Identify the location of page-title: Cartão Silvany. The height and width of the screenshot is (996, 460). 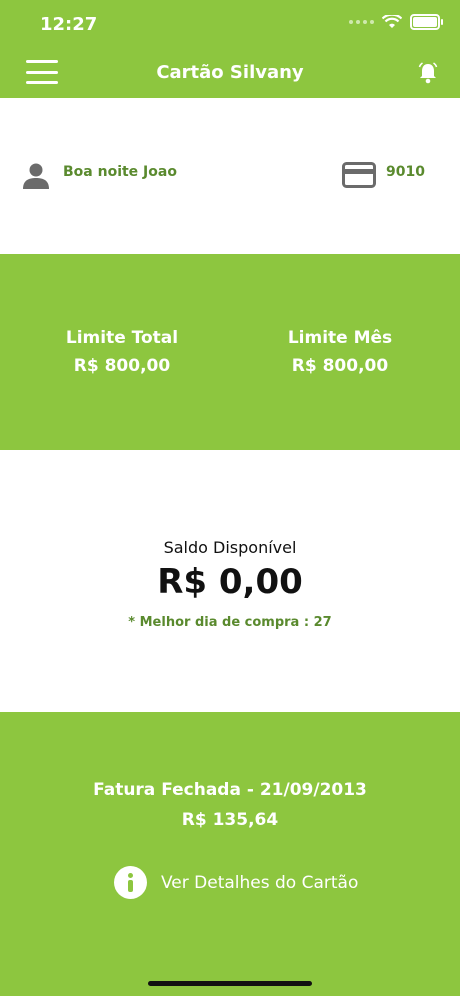
(230, 72).